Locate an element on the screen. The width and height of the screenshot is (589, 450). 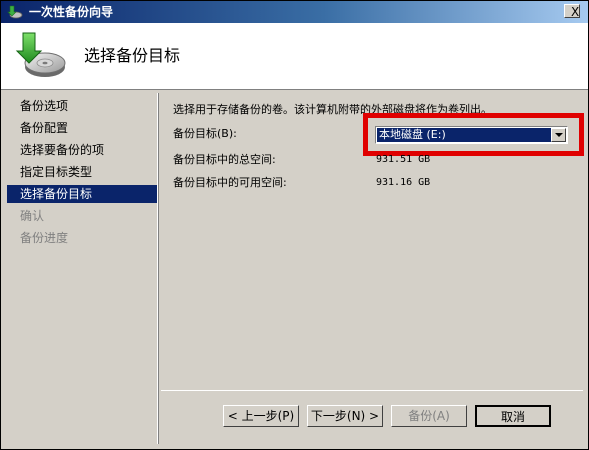
prev-button: < 上一步(P) is located at coordinates (261, 416).